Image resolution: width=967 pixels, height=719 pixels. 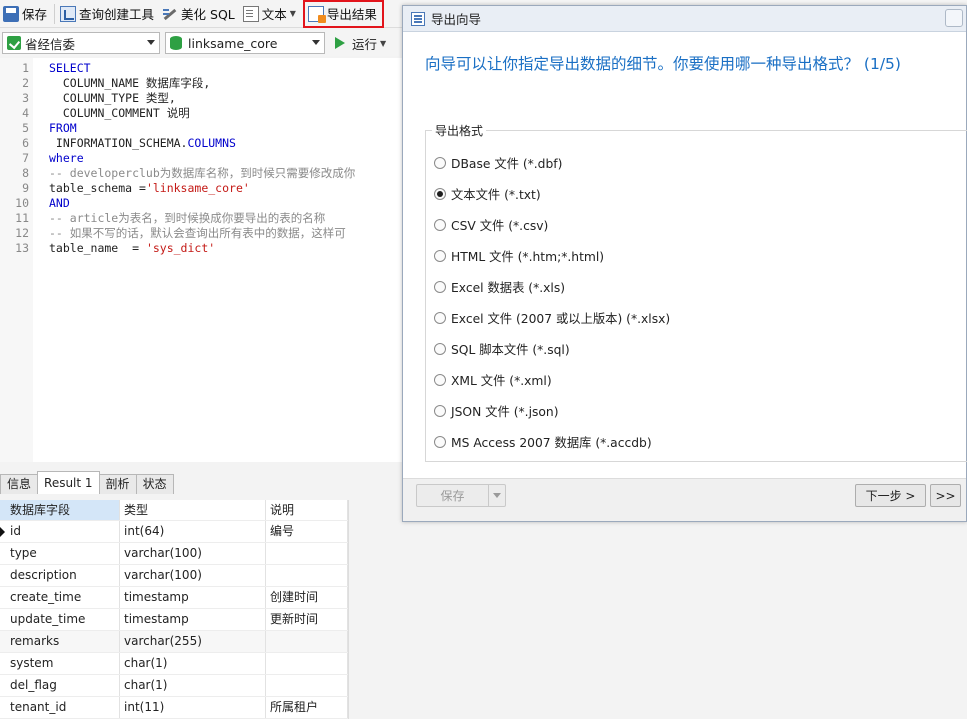 I want to click on format-option-dbf: DBase 文件 (*.dbf), so click(x=498, y=163).